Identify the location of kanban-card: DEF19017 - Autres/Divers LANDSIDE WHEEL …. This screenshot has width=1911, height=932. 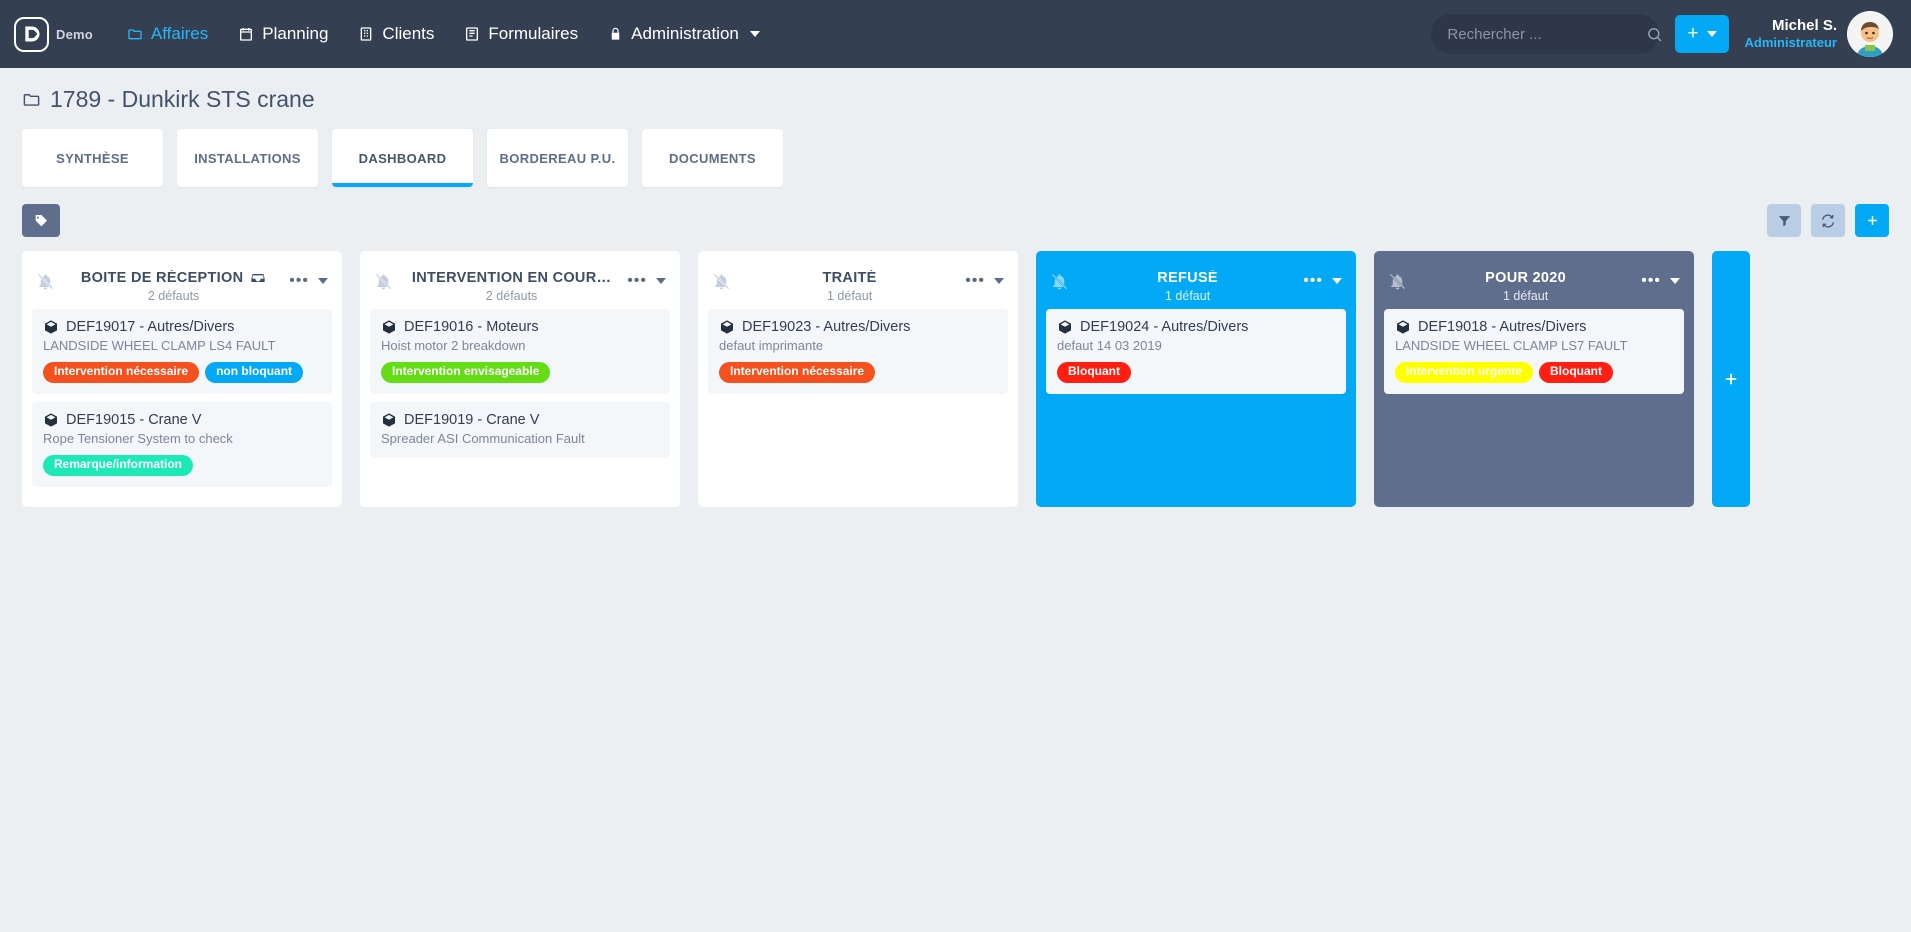
(182, 352).